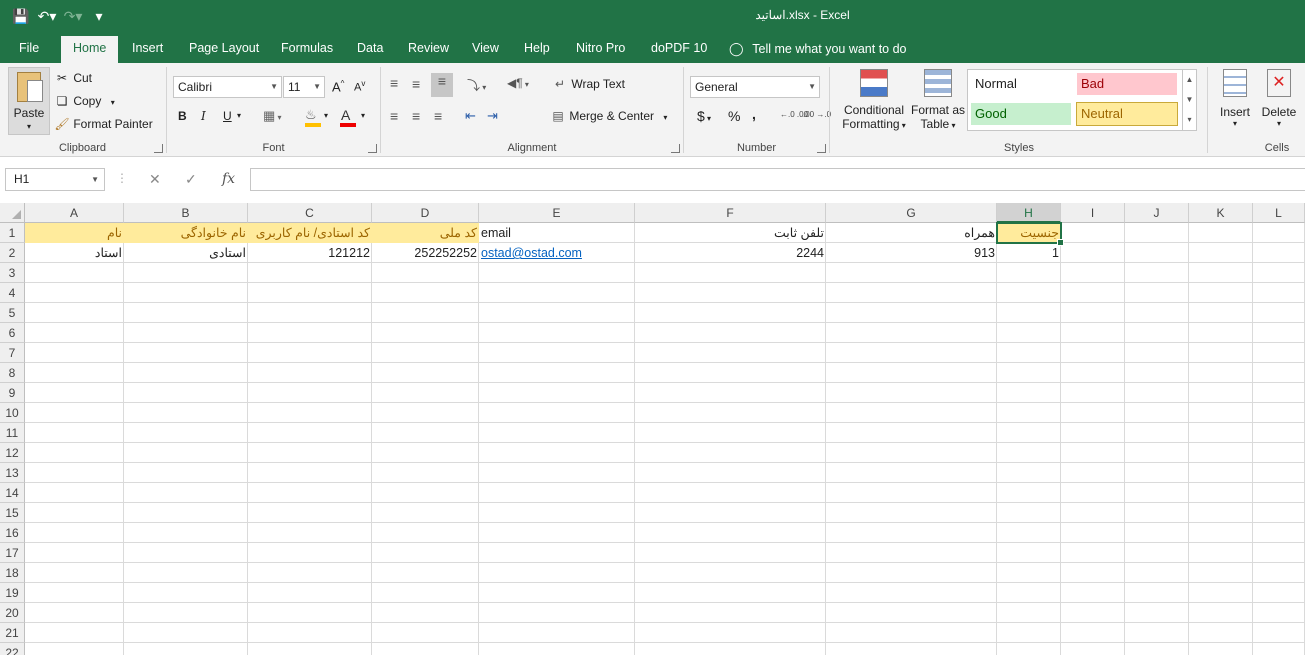  Describe the element at coordinates (12, 553) in the screenshot. I see `row-header-17: 17` at that location.